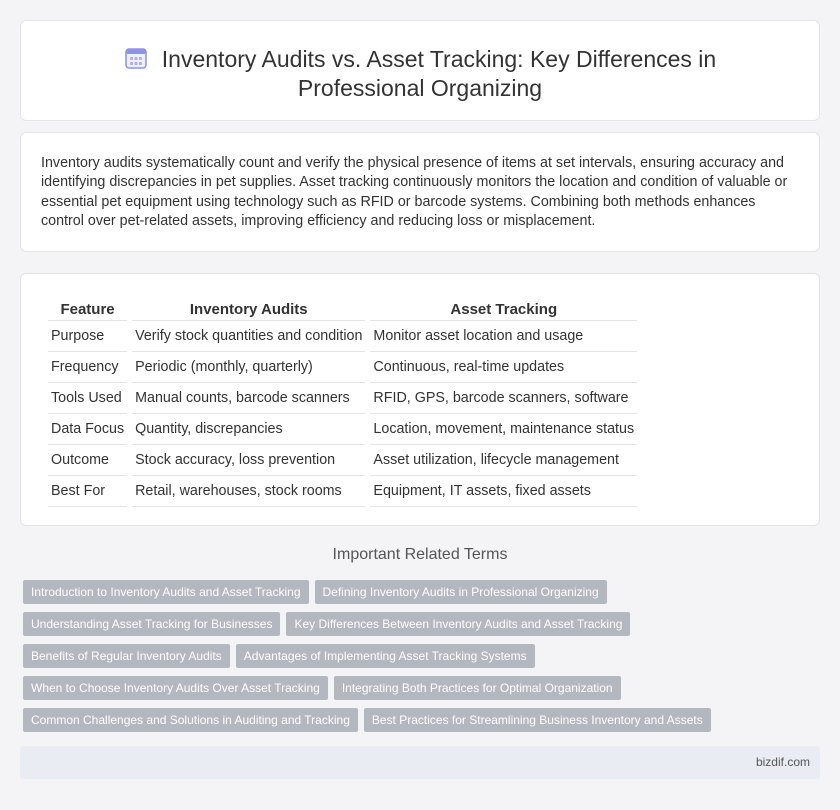 The image size is (840, 810). I want to click on asset-tracking-cell: RFID, GPS, barcode scanners, software, so click(504, 398).